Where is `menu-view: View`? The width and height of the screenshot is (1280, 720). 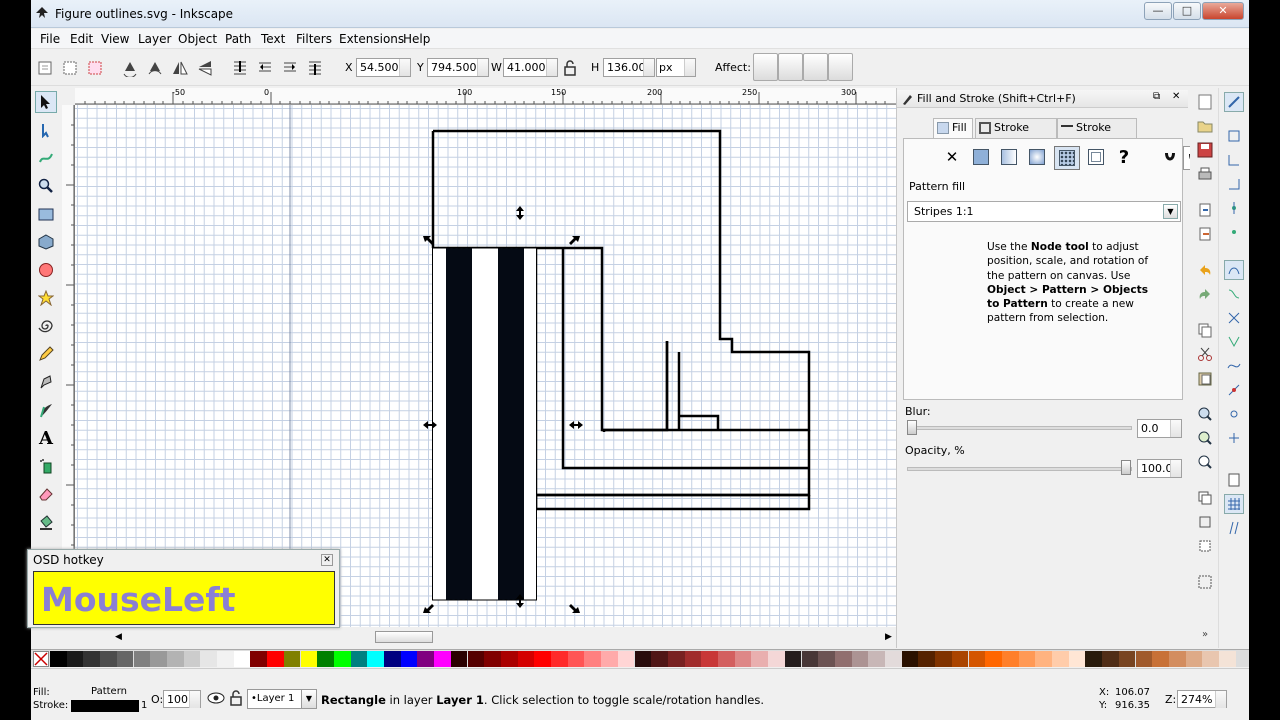 menu-view: View is located at coordinates (115, 39).